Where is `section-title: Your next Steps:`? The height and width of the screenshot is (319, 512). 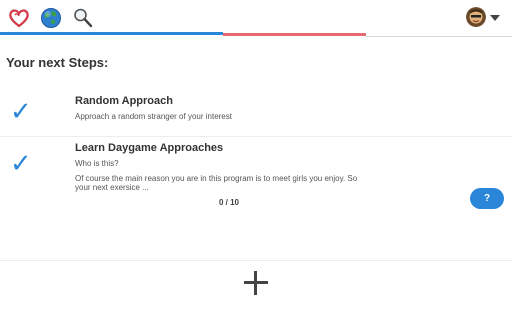 section-title: Your next Steps: is located at coordinates (57, 62).